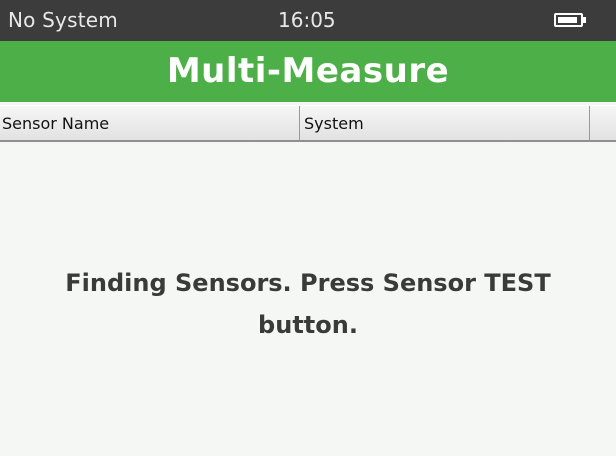 This screenshot has width=616, height=456. I want to click on column-header-system: System, so click(445, 123).